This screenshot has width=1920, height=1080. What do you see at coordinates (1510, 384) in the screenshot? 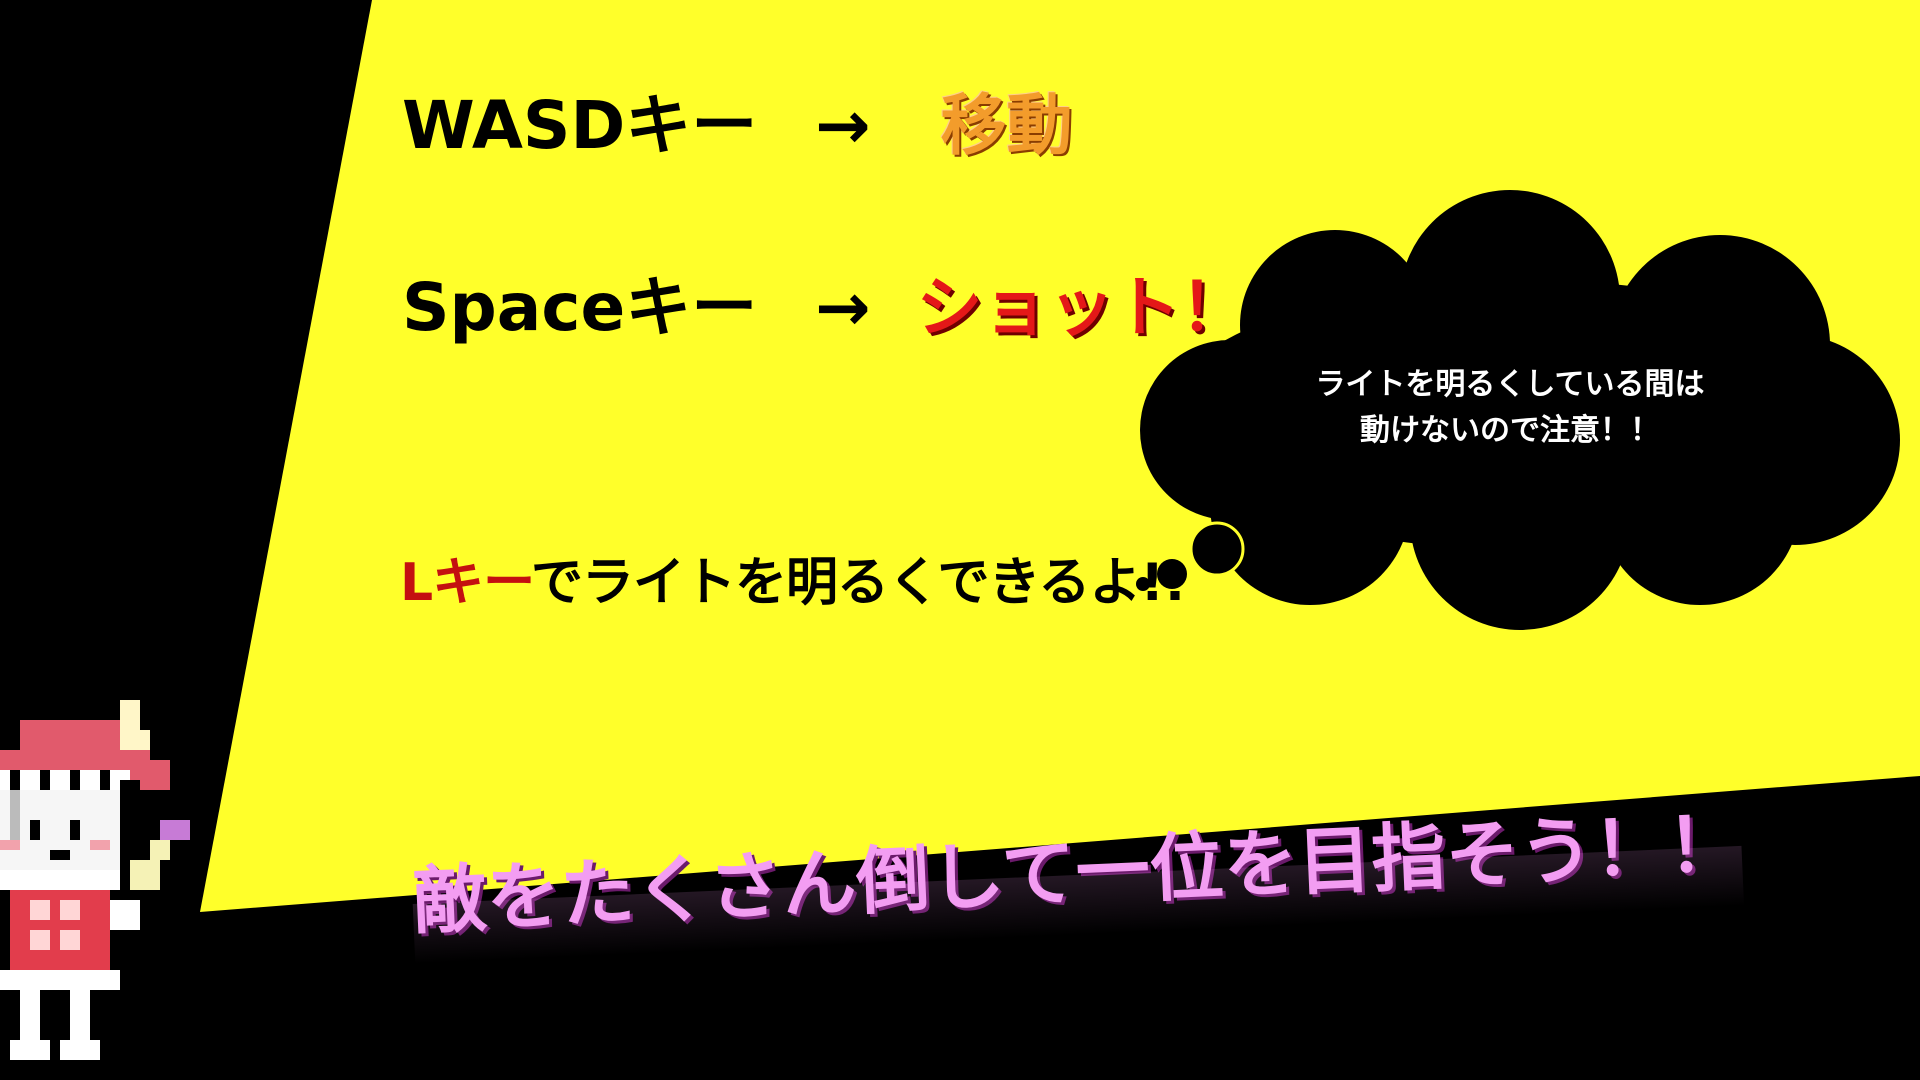
I see `cloud-line-1: ライトを明るくしている間は` at bounding box center [1510, 384].